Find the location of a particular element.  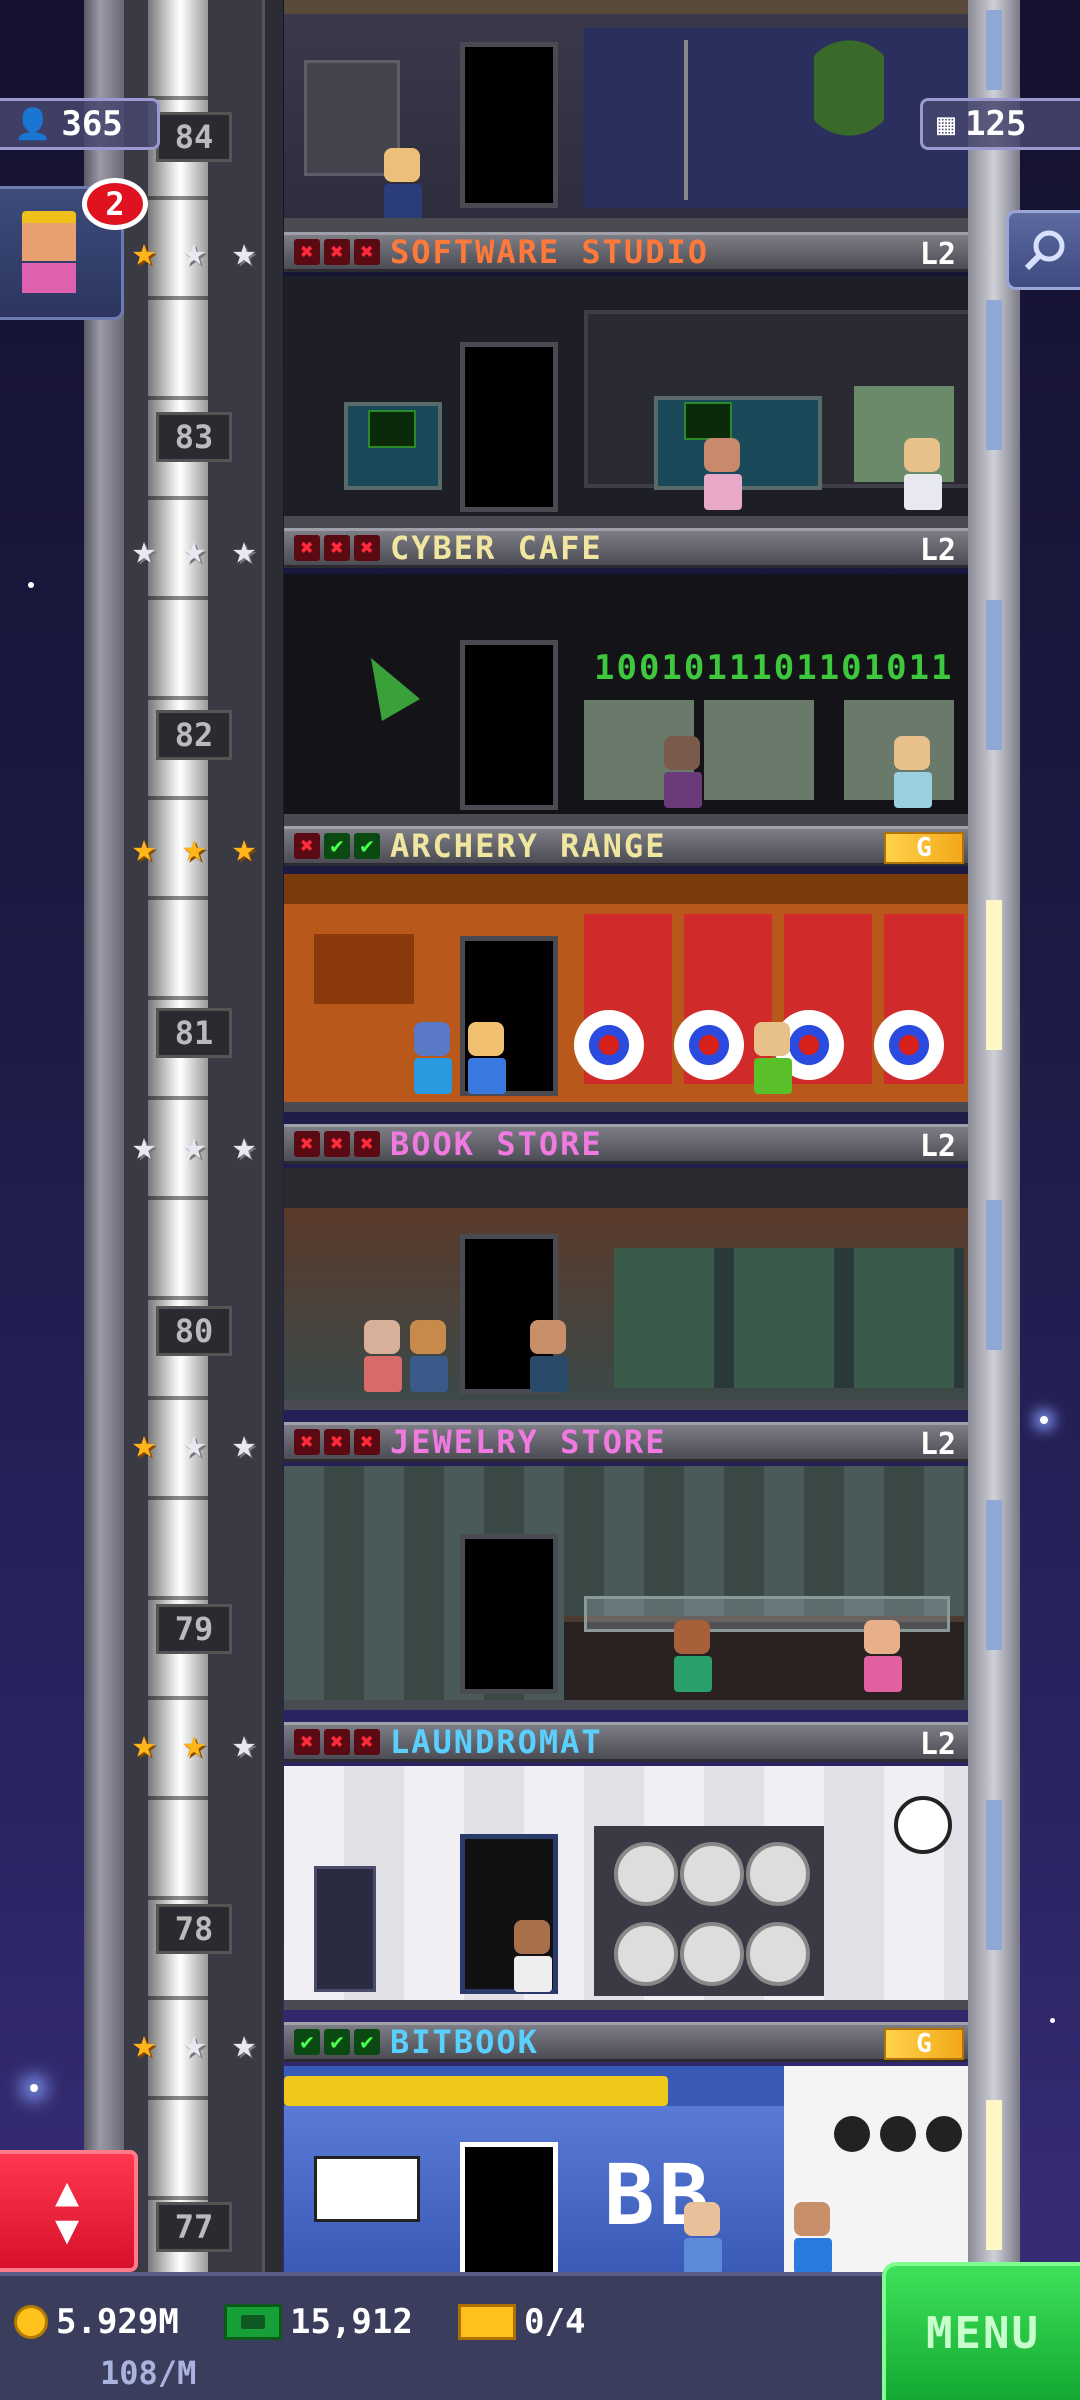

up-arrow-icon: ▲ is located at coordinates (67, 2192).